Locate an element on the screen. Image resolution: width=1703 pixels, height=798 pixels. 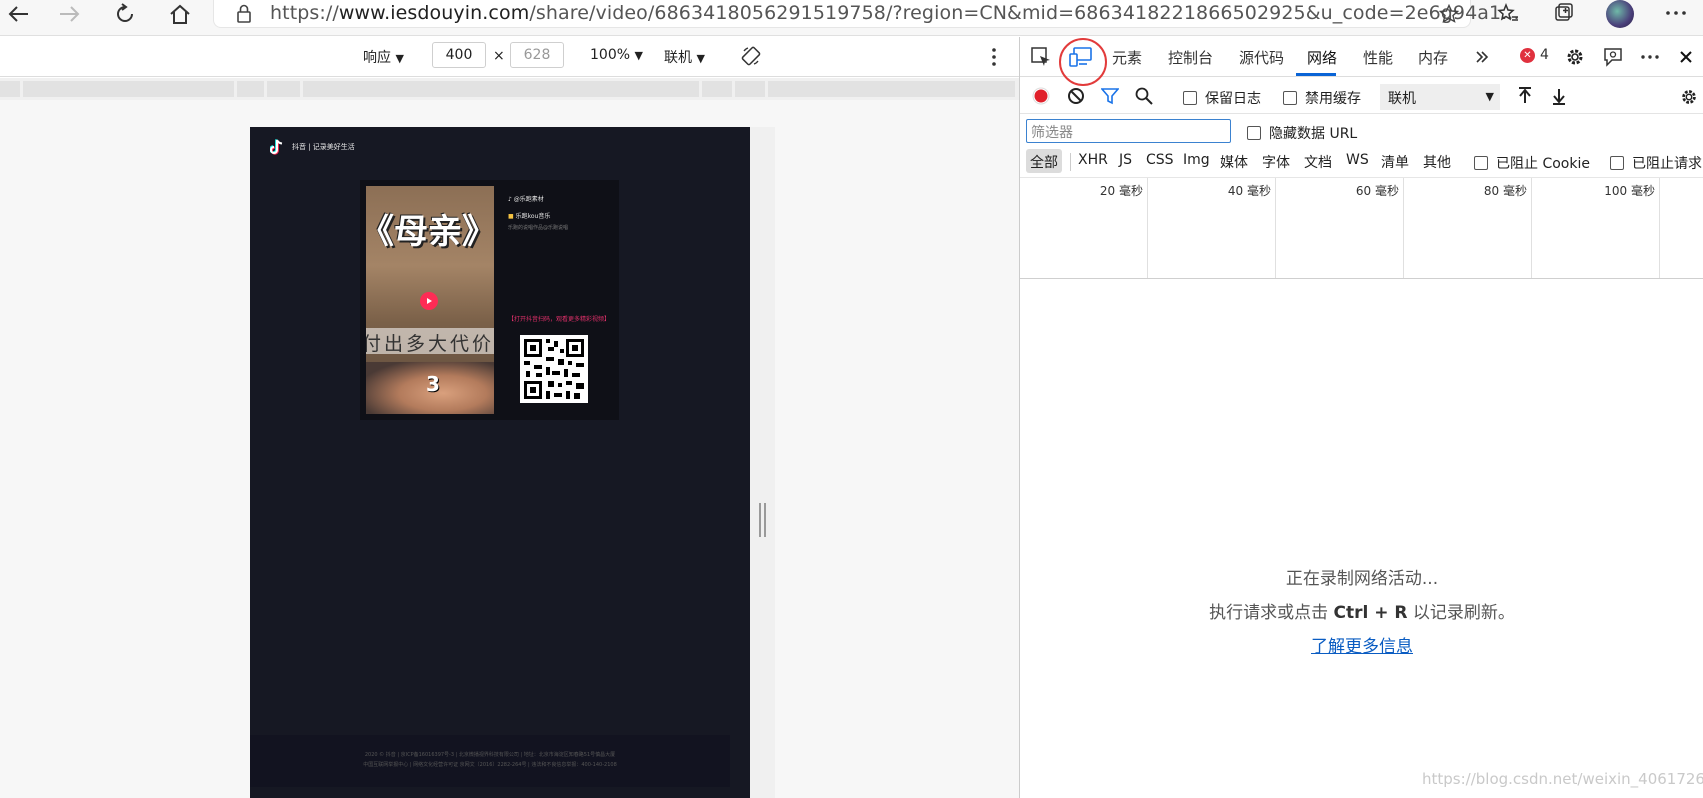
feedback-icon is located at coordinates (1613, 57).